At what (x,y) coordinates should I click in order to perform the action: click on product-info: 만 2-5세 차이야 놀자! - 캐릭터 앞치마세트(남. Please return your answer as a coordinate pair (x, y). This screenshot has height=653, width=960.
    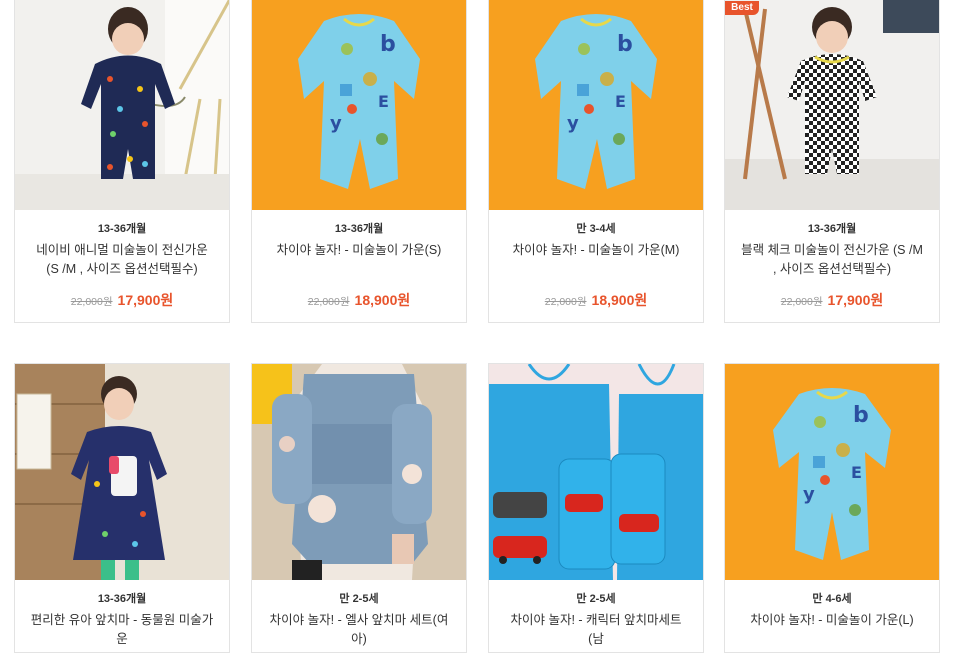
    Looking at the image, I should click on (596, 620).